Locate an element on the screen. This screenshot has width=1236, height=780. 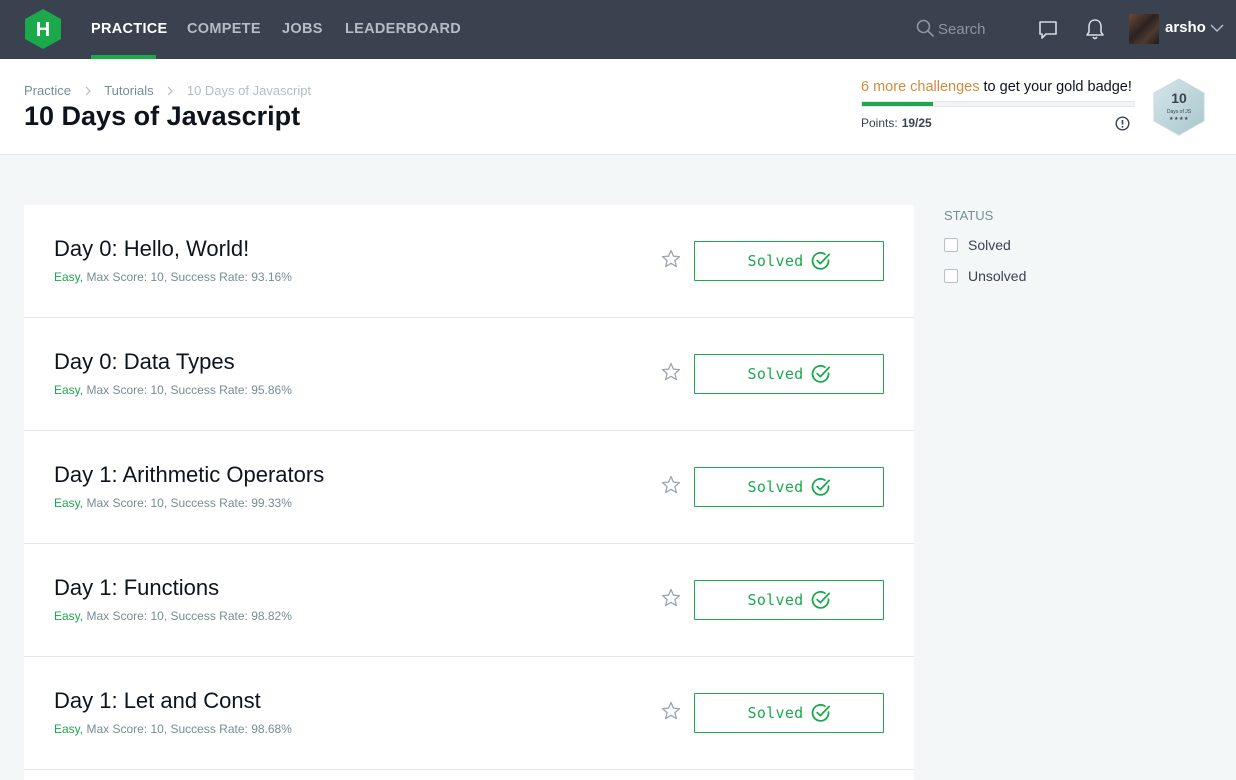
username: arsho is located at coordinates (1185, 27).